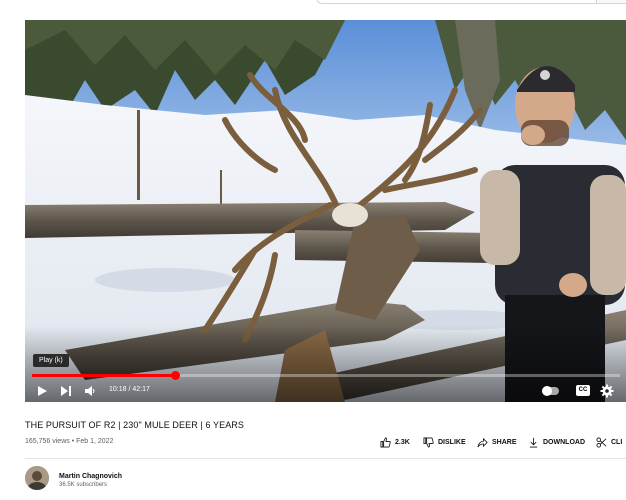 The width and height of the screenshot is (626, 500). I want to click on time-display: 10:18 / 42:17, so click(129, 389).